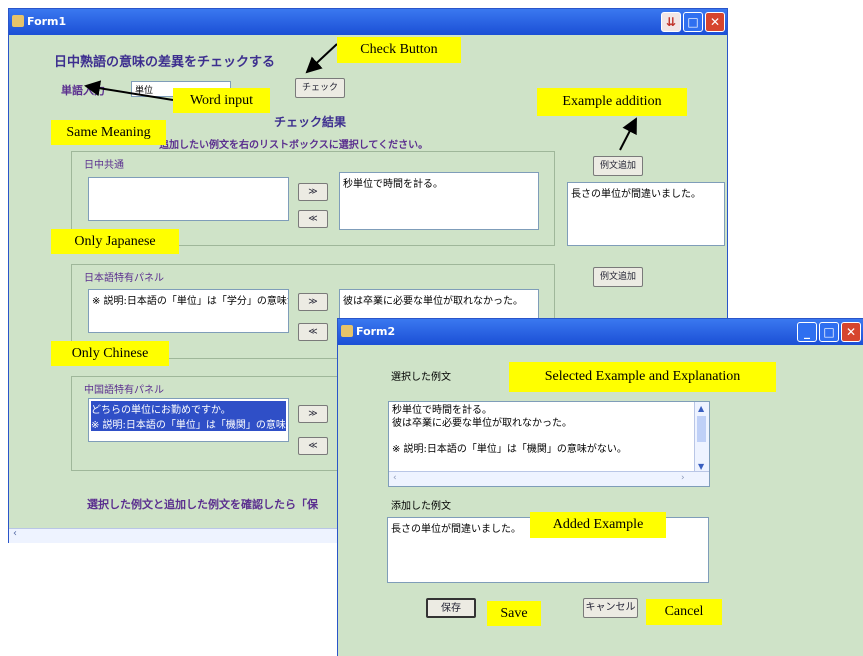  I want to click on save-button: 保存, so click(451, 608).